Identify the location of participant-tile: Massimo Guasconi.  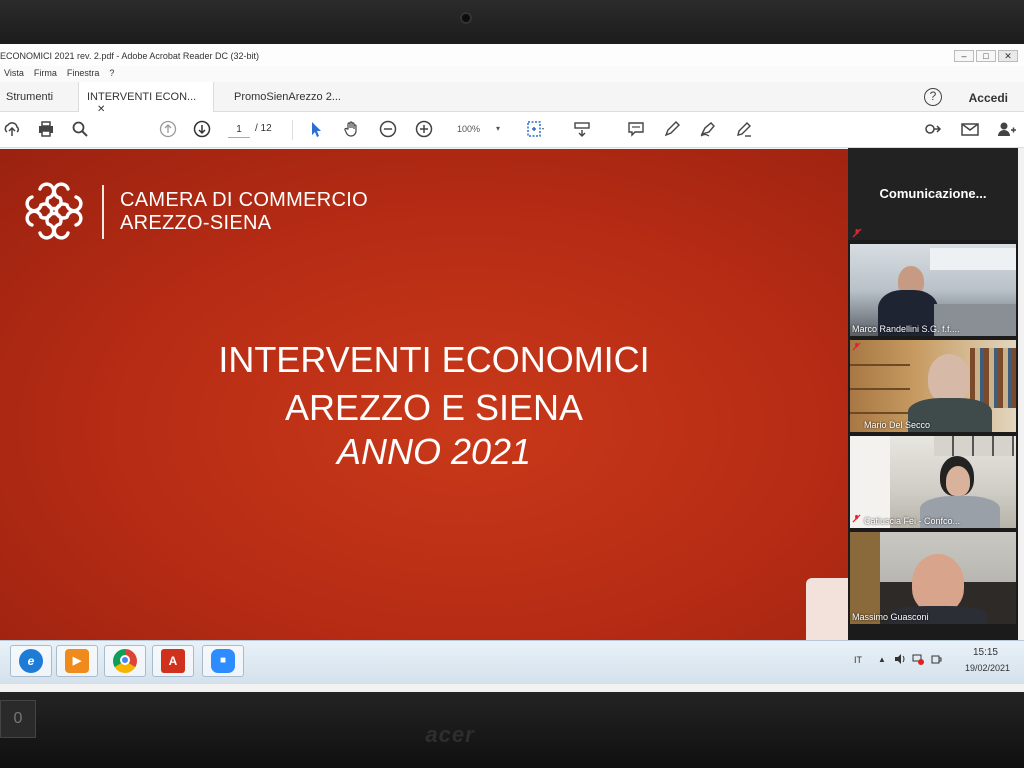
(933, 578).